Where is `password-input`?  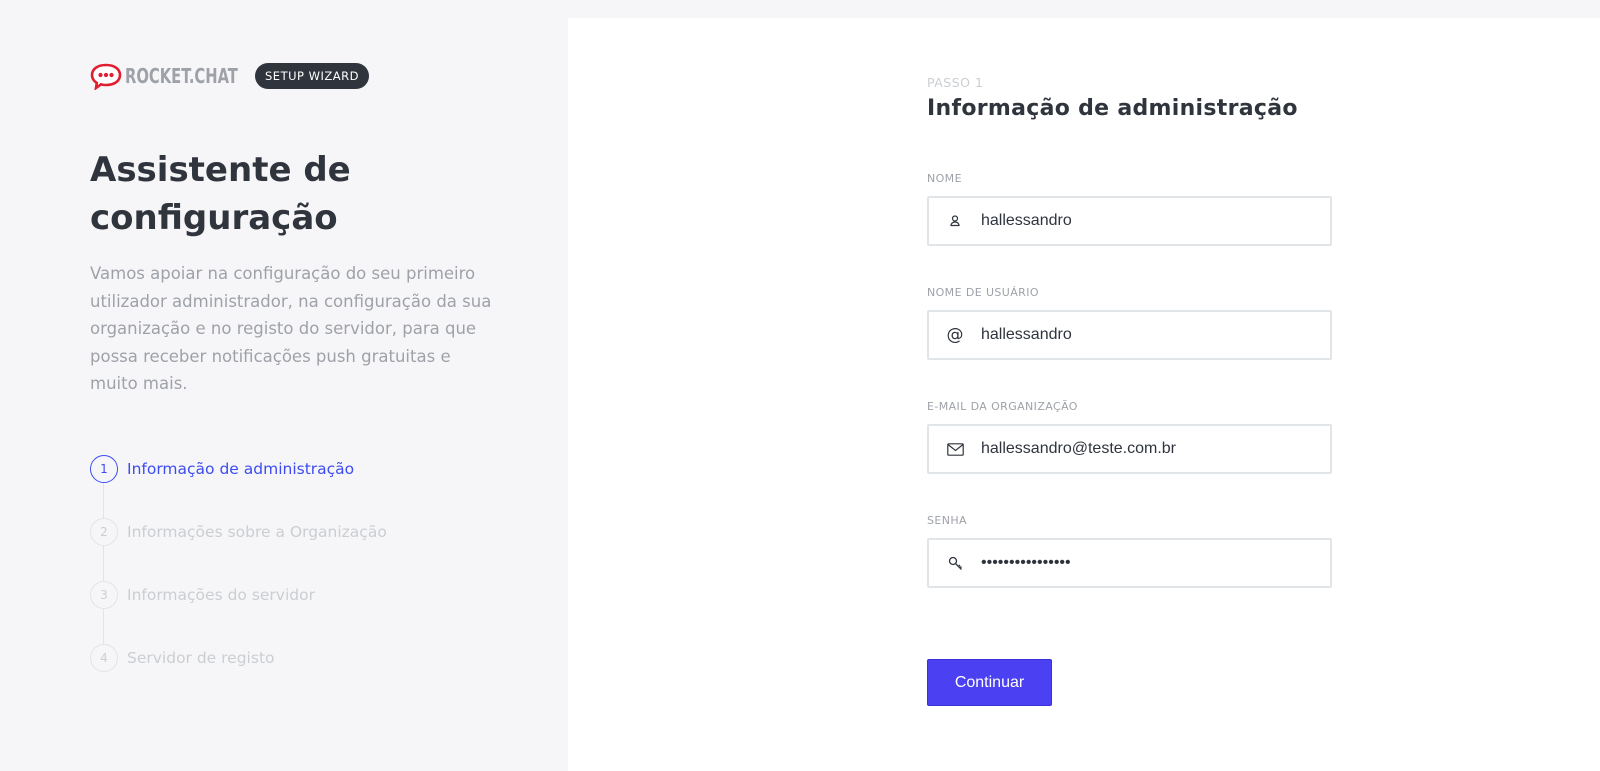
password-input is located at coordinates (1146, 563).